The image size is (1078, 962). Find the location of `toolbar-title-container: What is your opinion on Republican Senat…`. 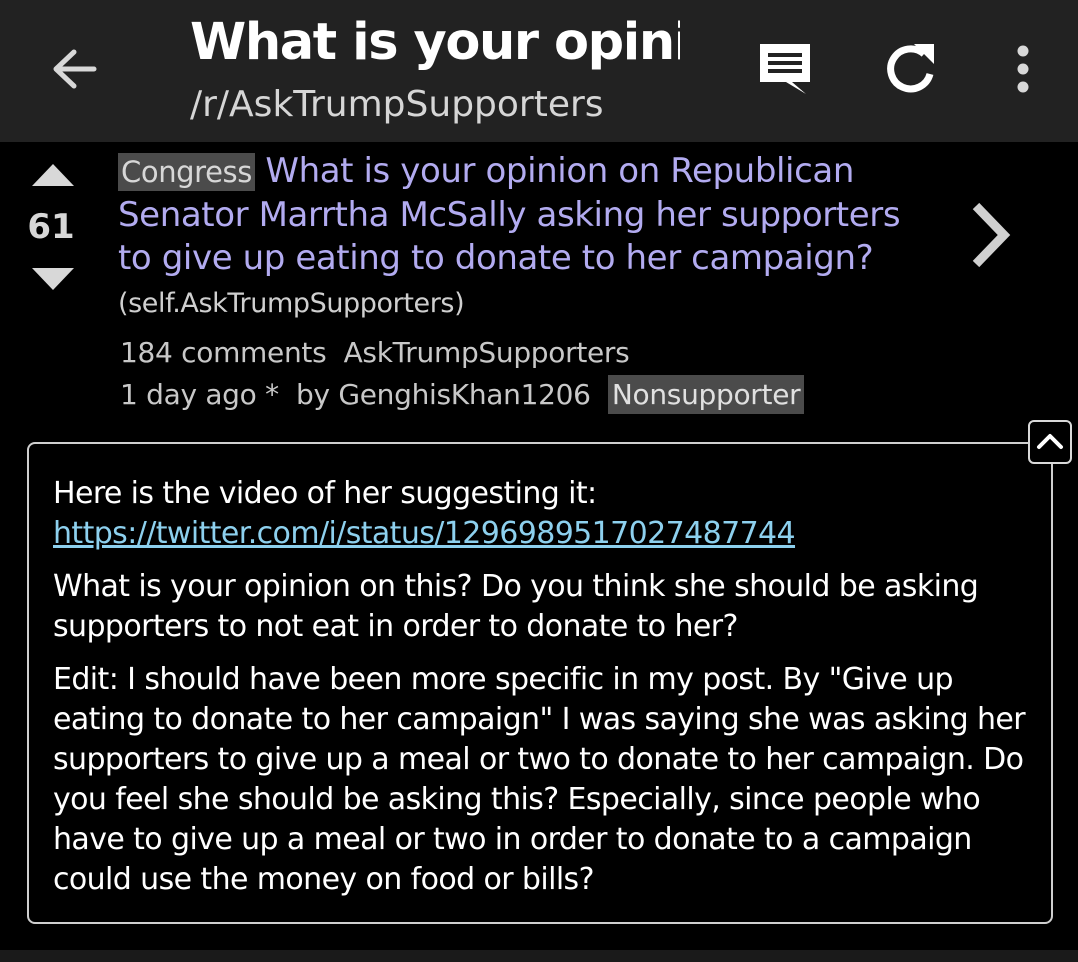

toolbar-title-container: What is your opinion on Republican Senat… is located at coordinates (435, 43).